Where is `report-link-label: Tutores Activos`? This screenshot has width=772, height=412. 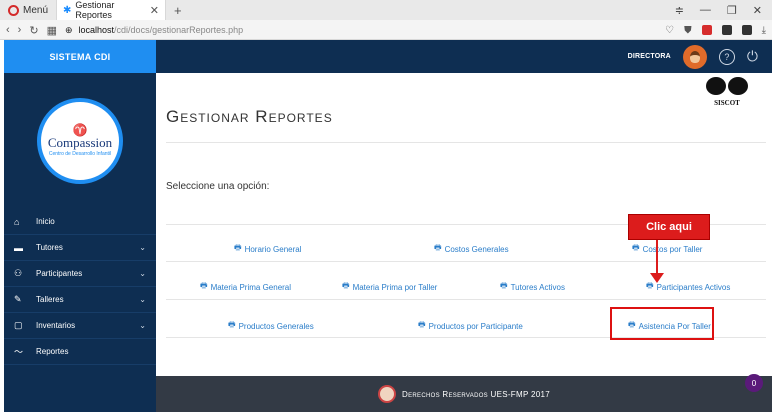 report-link-label: Tutores Activos is located at coordinates (537, 287).